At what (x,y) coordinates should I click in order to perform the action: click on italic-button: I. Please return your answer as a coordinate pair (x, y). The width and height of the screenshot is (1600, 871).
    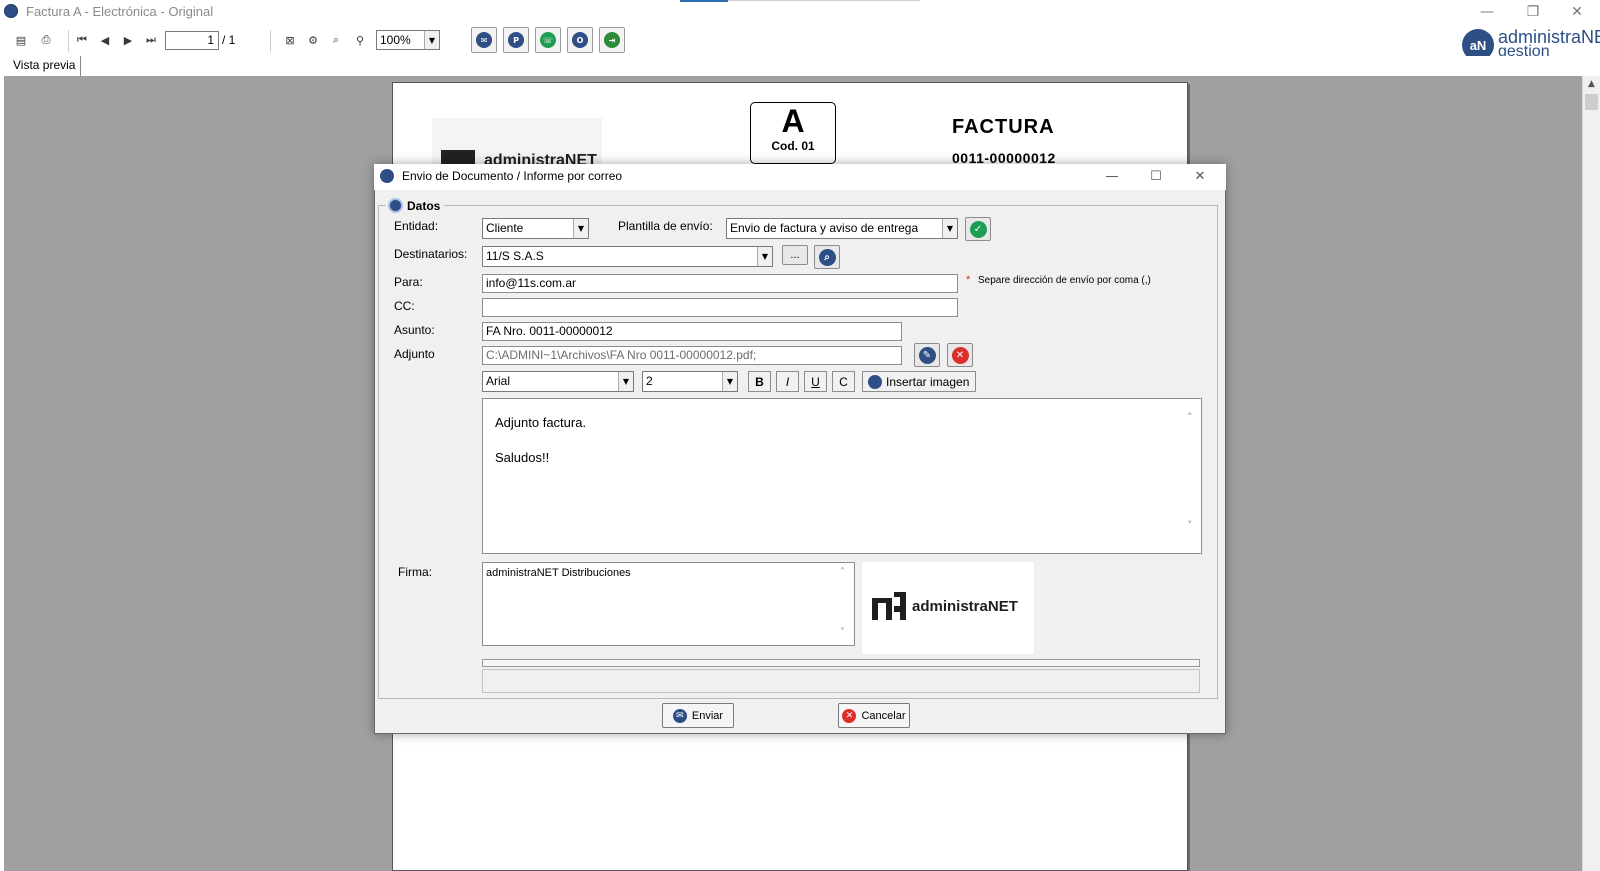
    Looking at the image, I should click on (787, 381).